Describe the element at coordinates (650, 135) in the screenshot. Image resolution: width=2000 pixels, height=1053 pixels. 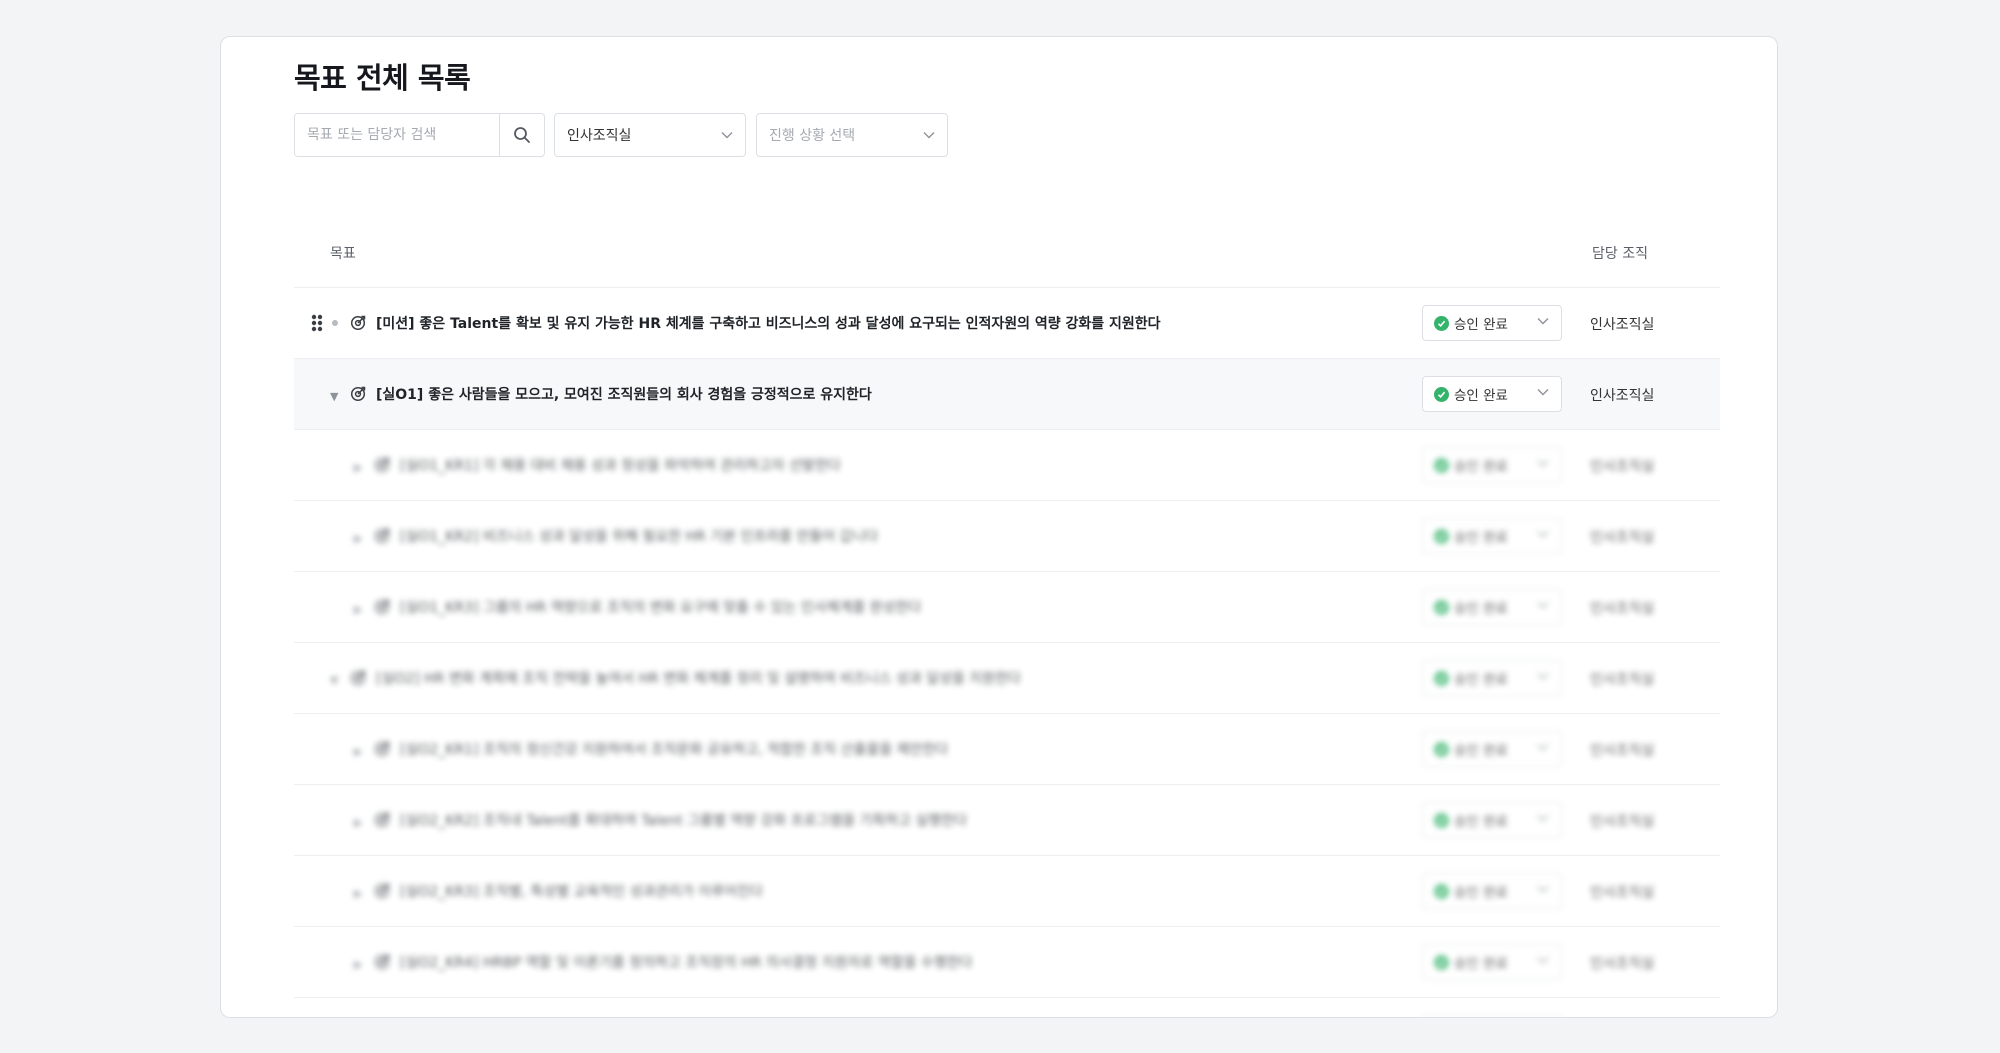
I see `org-select: 인사조직실` at that location.